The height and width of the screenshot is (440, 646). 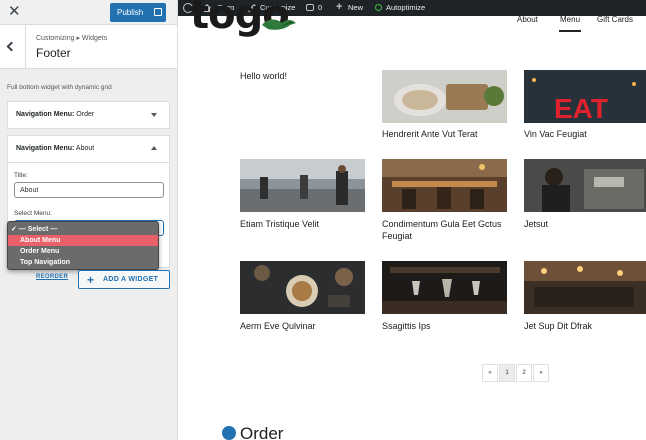 I want to click on widget-header: Navigation Menu: Order, so click(x=88, y=115).